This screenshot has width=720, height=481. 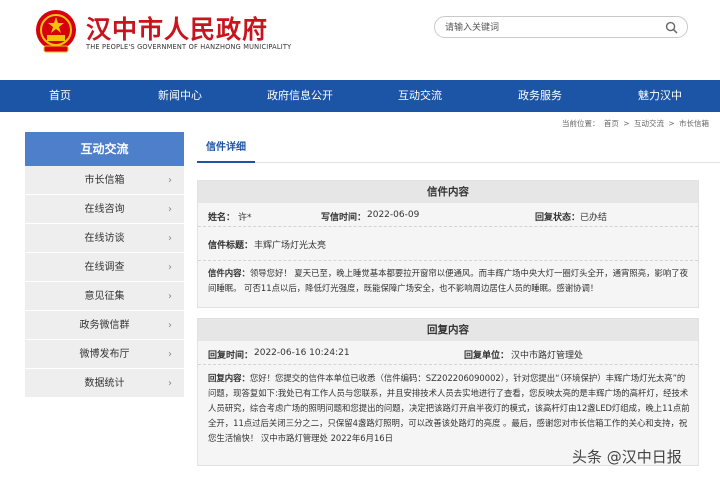 What do you see at coordinates (245, 218) in the screenshot?
I see `name-value: 许*` at bounding box center [245, 218].